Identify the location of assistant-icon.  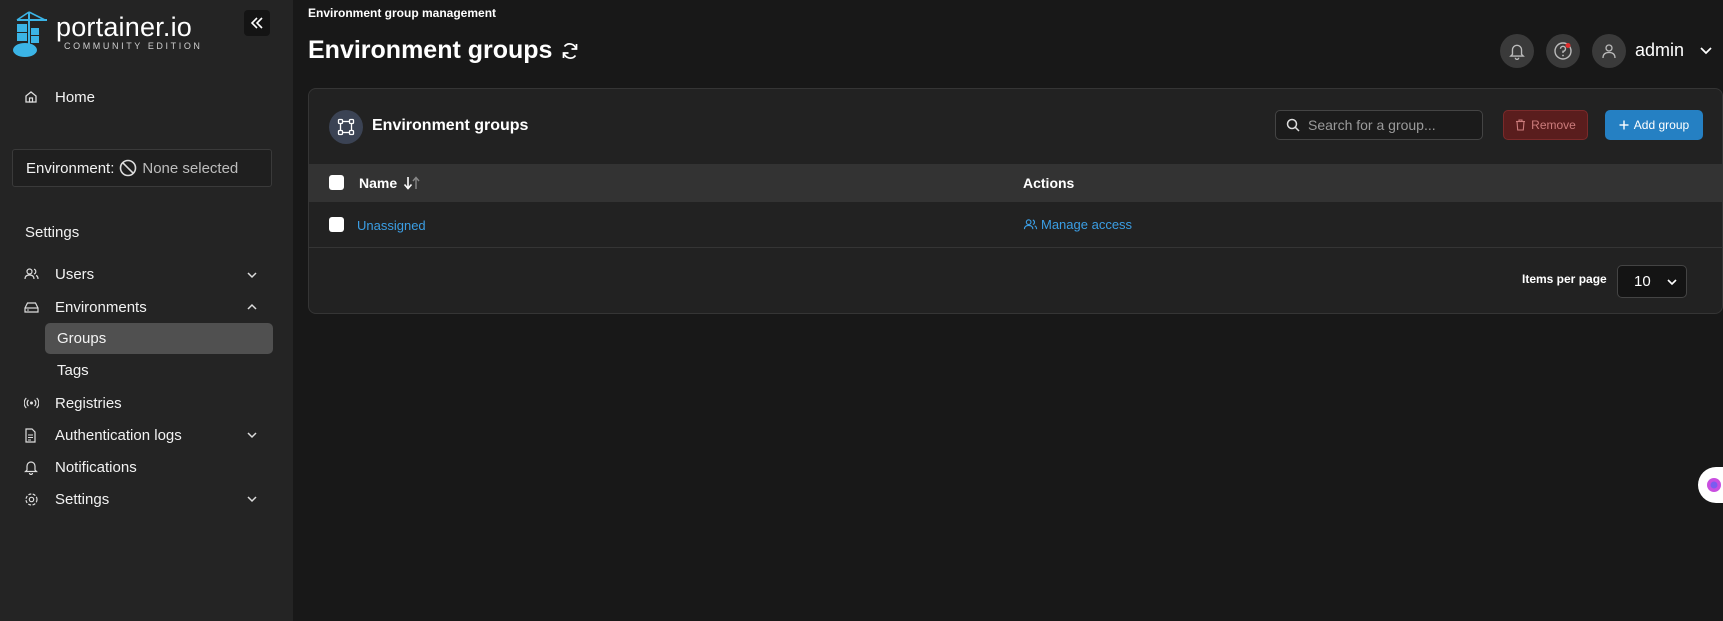
(1714, 485).